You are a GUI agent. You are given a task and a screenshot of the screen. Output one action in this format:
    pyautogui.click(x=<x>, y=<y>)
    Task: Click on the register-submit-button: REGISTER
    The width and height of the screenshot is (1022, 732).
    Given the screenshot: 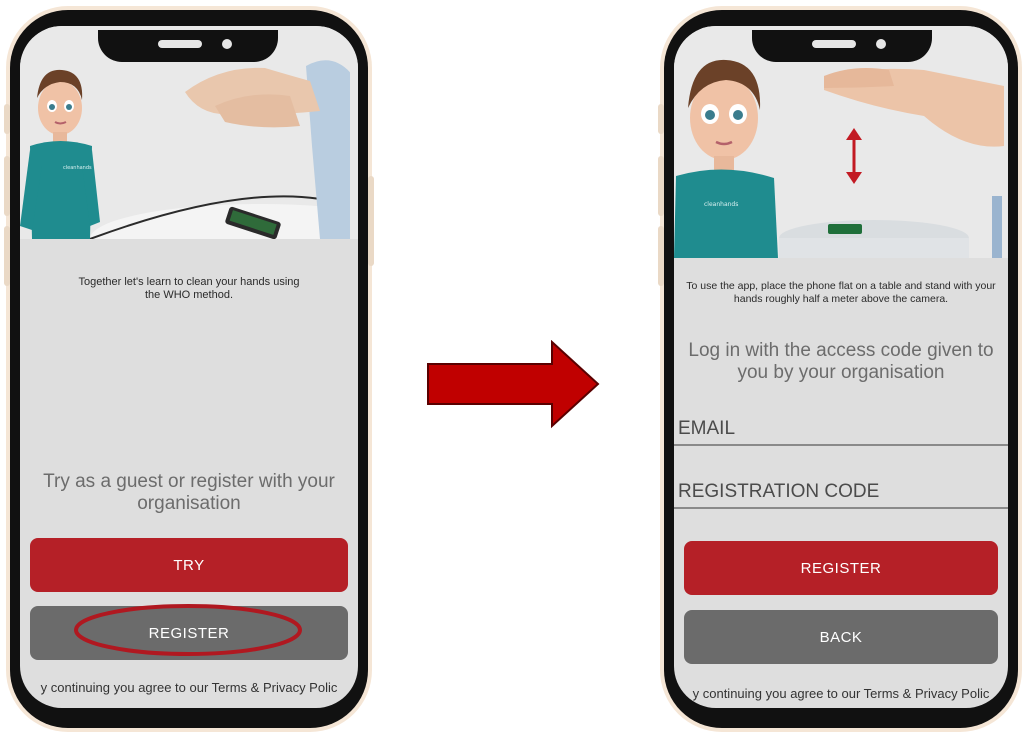 What is the action you would take?
    pyautogui.click(x=841, y=568)
    